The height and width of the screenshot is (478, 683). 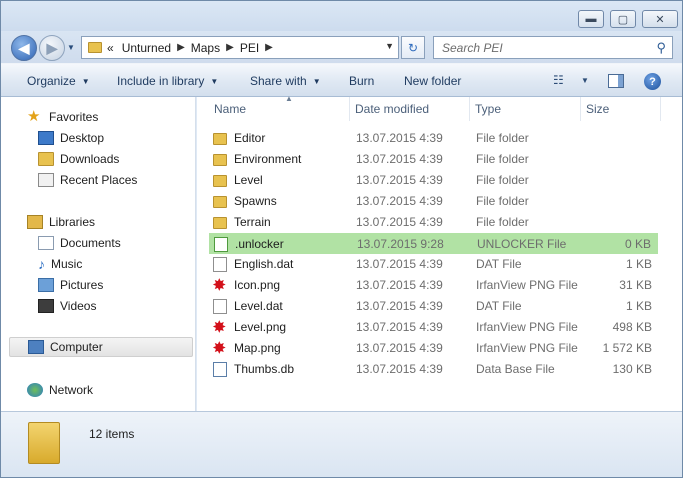 What do you see at coordinates (499, 264) in the screenshot?
I see `file-type: DAT File` at bounding box center [499, 264].